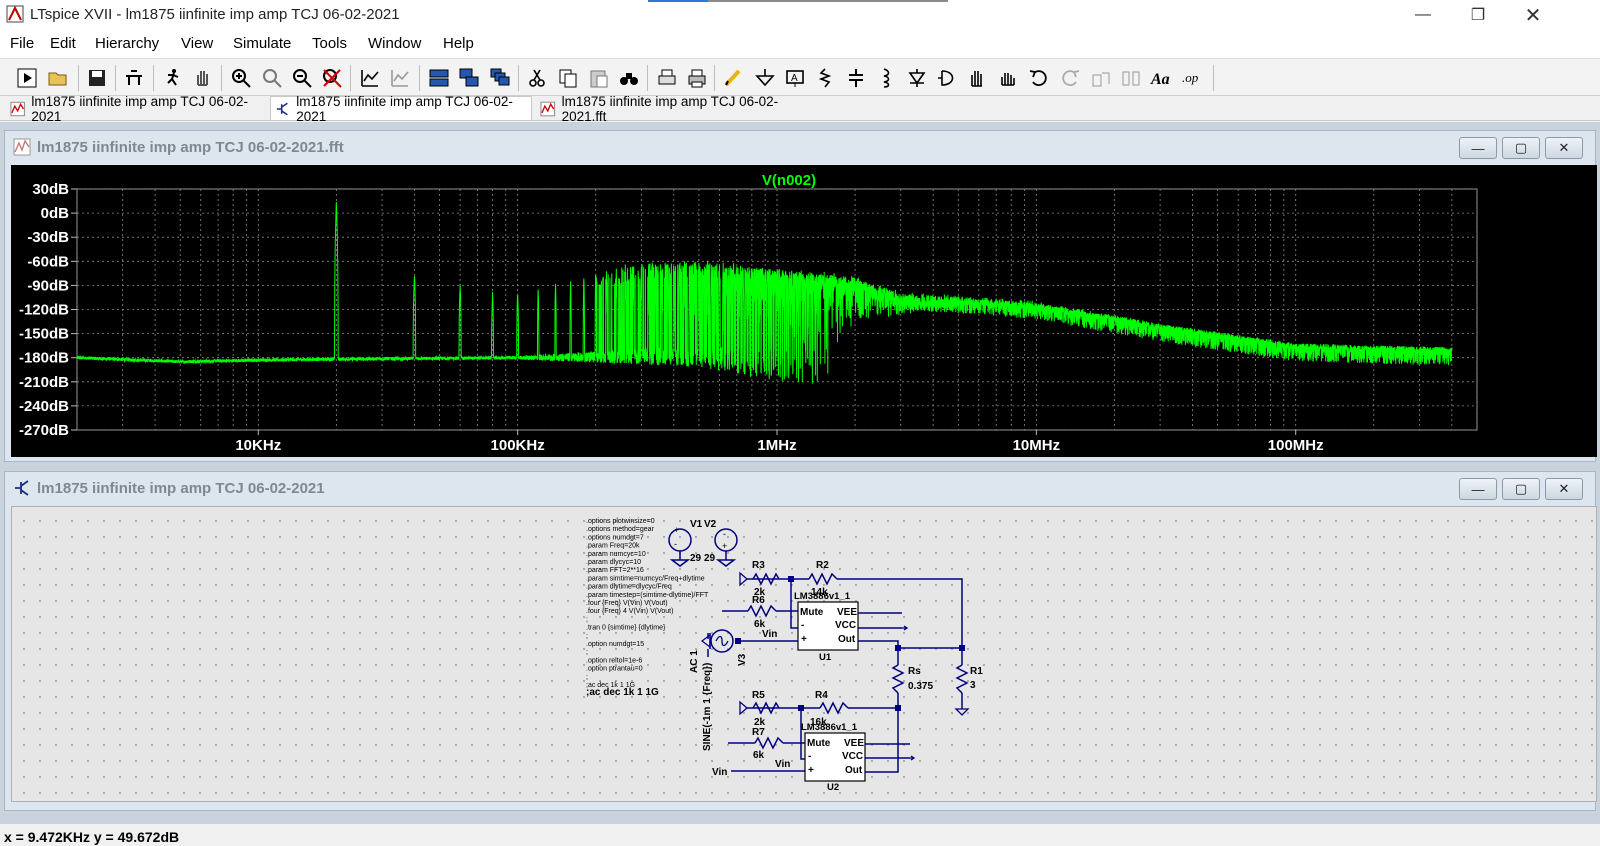  I want to click on tile-horizontal-icon, so click(439, 78).